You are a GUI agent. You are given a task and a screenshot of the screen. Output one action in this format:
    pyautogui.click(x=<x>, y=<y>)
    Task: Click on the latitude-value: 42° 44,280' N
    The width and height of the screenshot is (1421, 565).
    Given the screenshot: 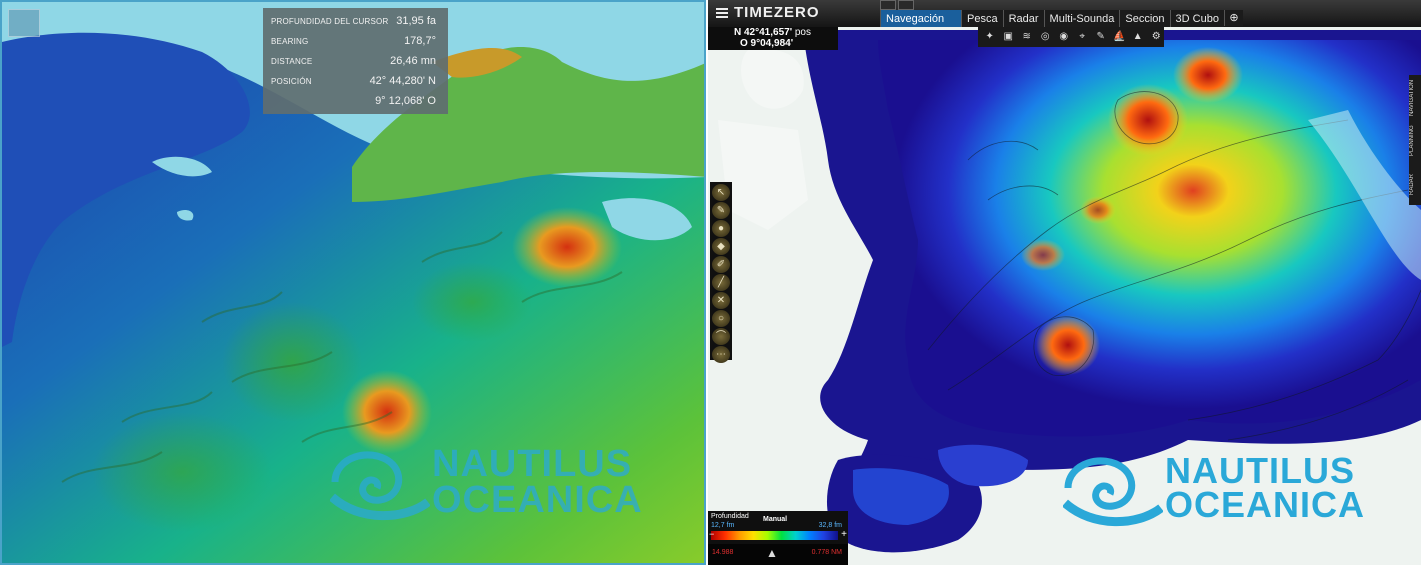 What is the action you would take?
    pyautogui.click(x=402, y=81)
    